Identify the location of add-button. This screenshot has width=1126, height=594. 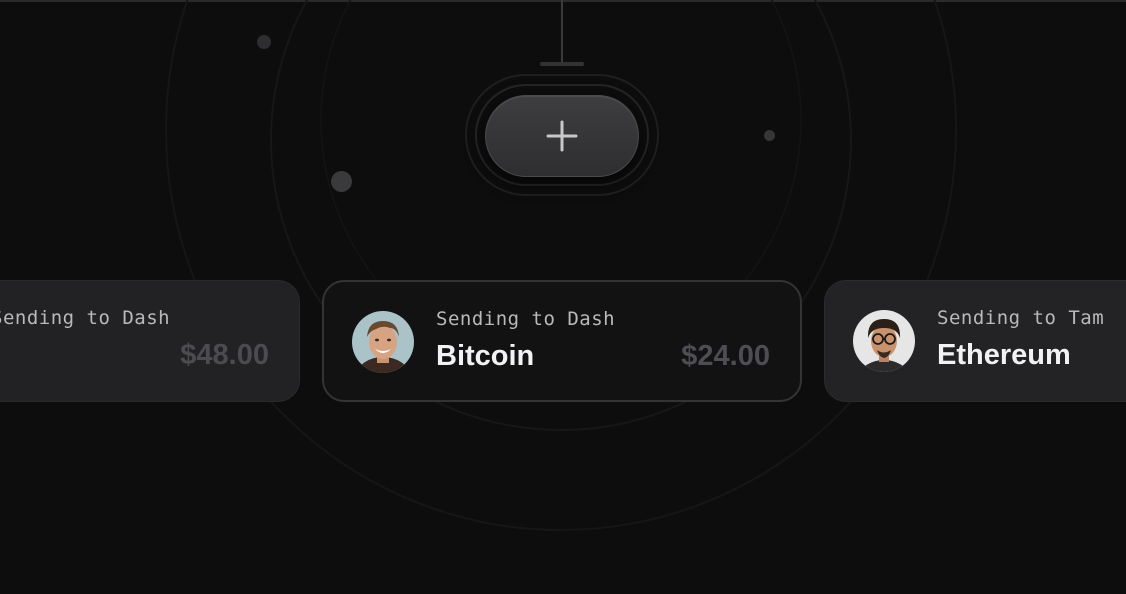
(562, 136).